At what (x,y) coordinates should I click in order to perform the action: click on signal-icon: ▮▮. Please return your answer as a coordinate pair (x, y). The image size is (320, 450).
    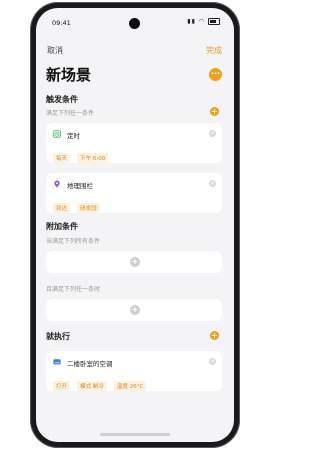
    Looking at the image, I should click on (191, 21).